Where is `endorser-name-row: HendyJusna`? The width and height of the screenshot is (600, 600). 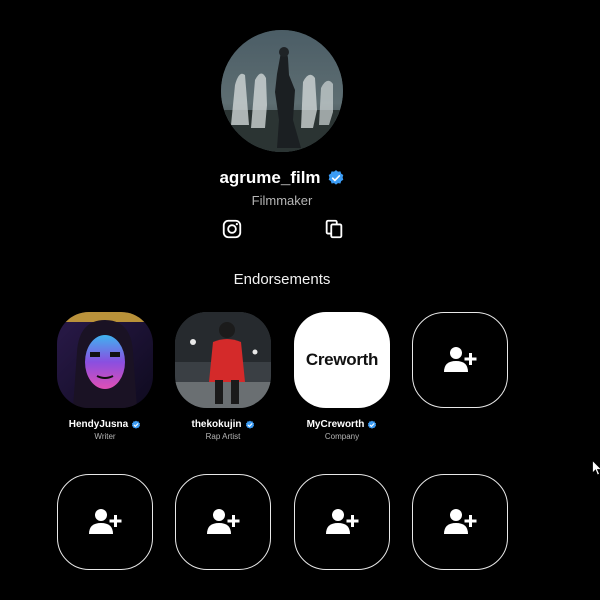 endorser-name-row: HendyJusna is located at coordinates (105, 424).